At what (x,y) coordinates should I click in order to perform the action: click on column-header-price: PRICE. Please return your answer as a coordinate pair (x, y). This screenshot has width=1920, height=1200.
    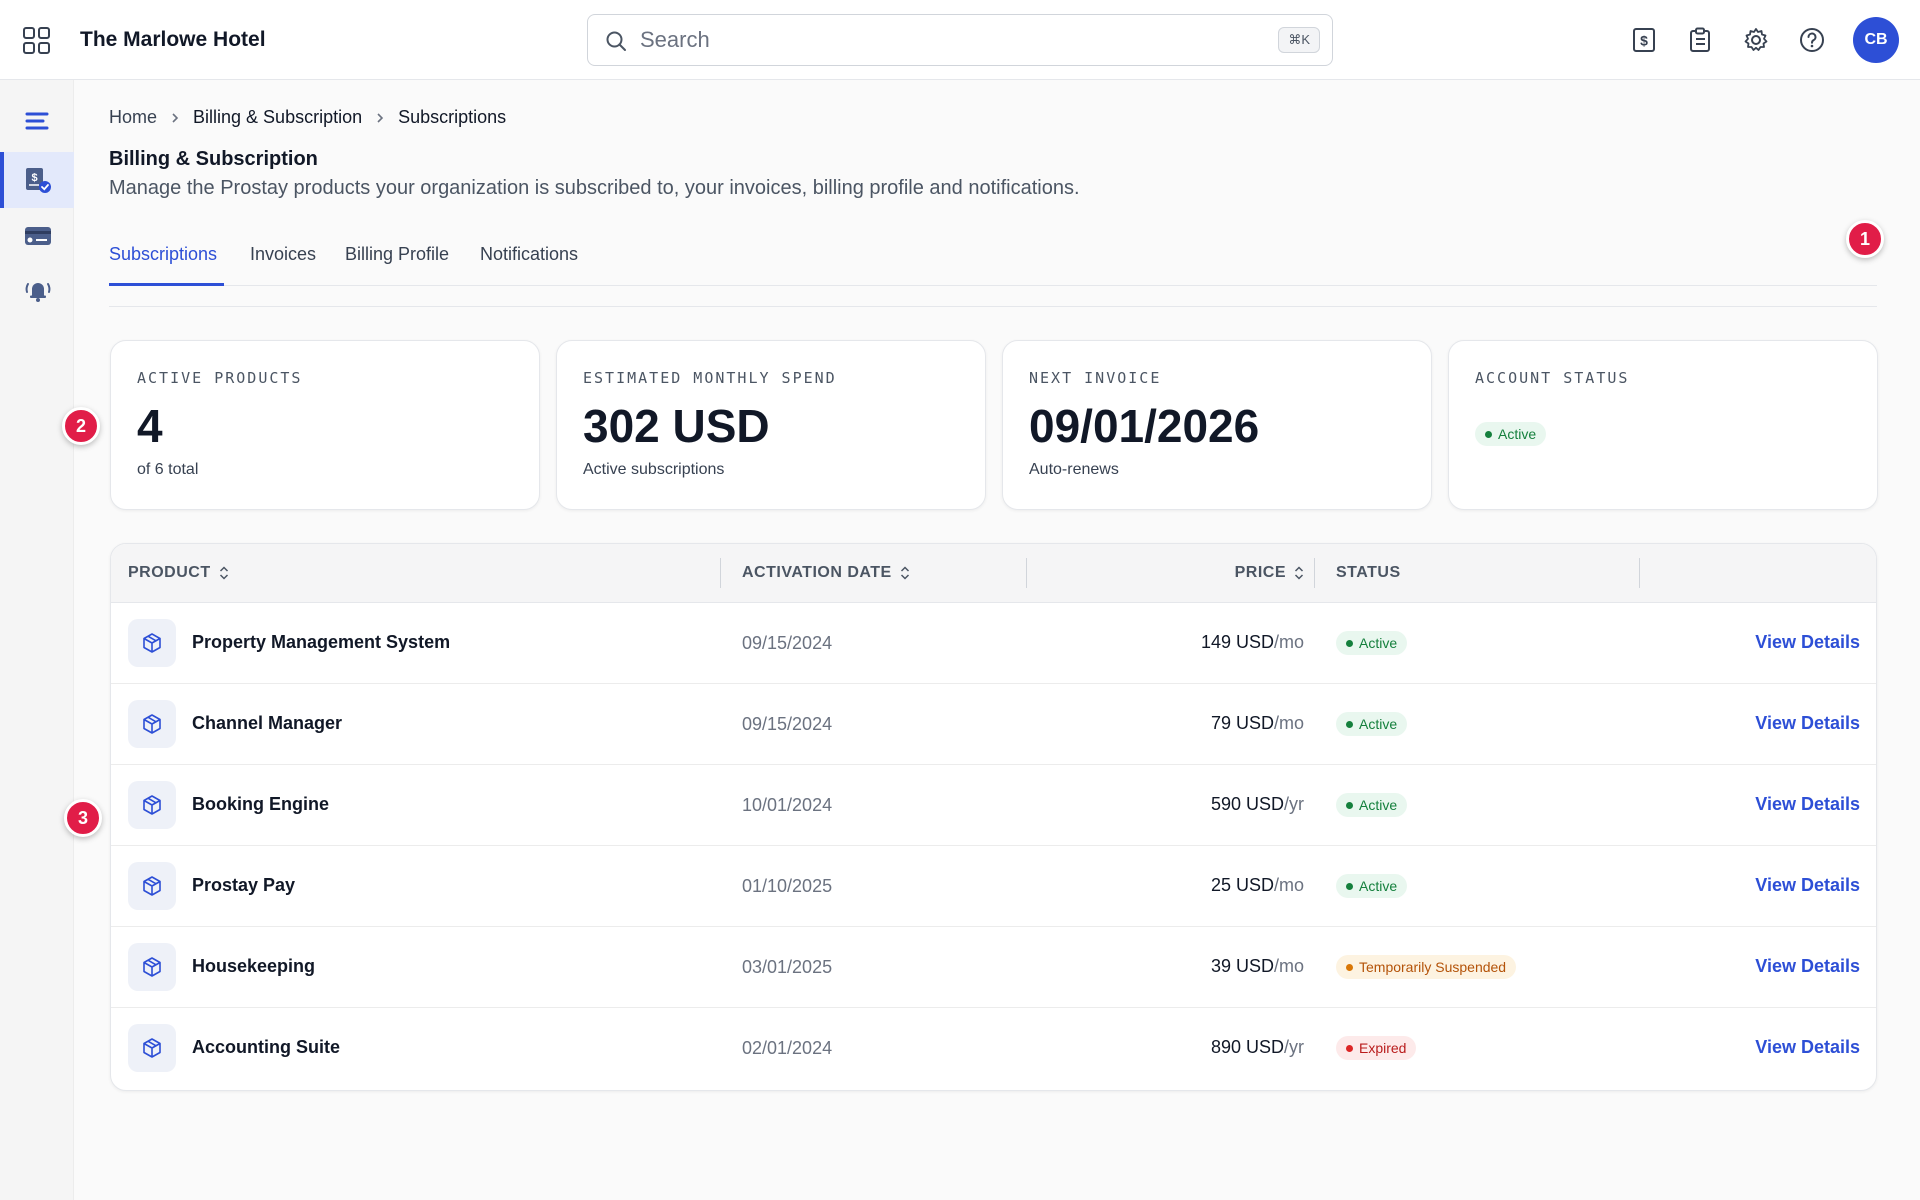
    Looking at the image, I should click on (1269, 573).